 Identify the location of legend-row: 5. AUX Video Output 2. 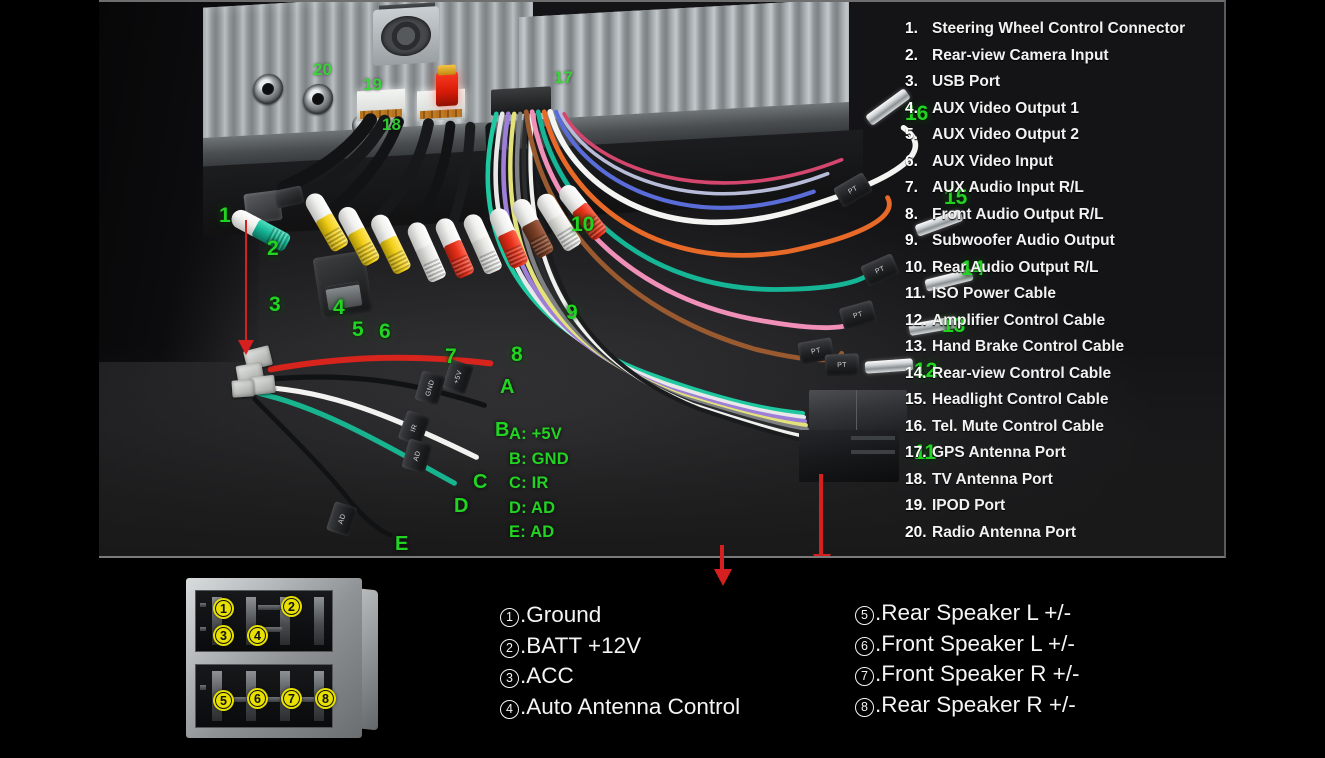
(1065, 139).